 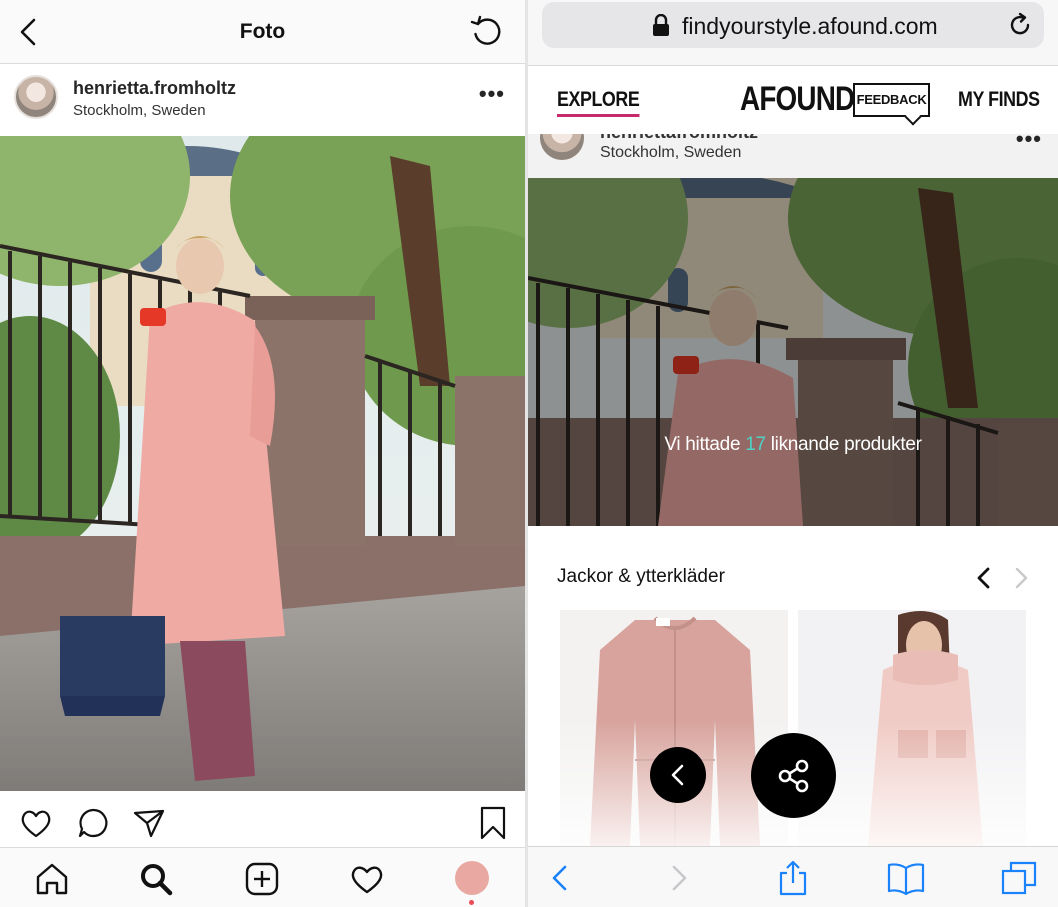 What do you see at coordinates (661, 25) in the screenshot?
I see `lock-icon` at bounding box center [661, 25].